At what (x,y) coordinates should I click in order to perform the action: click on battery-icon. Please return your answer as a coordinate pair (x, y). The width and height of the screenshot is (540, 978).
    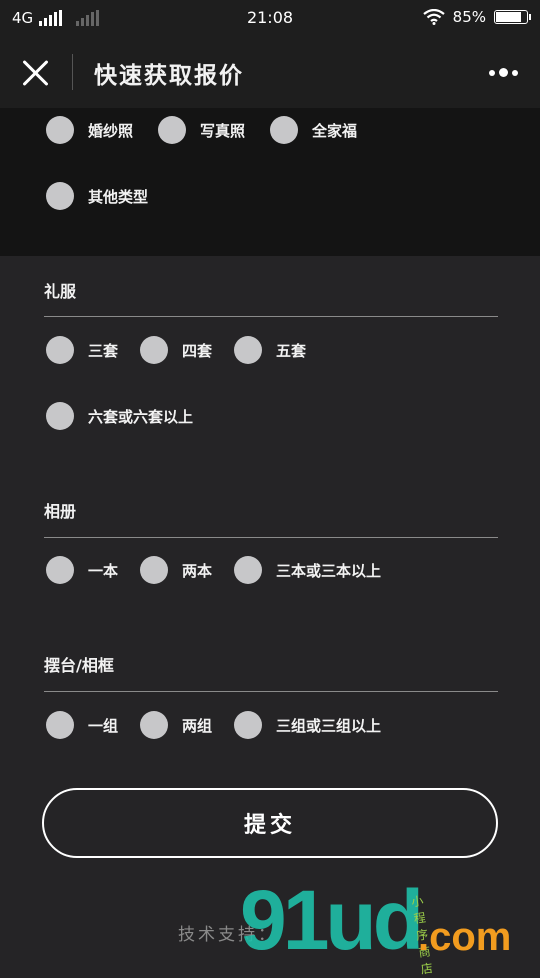
    Looking at the image, I should click on (512, 17).